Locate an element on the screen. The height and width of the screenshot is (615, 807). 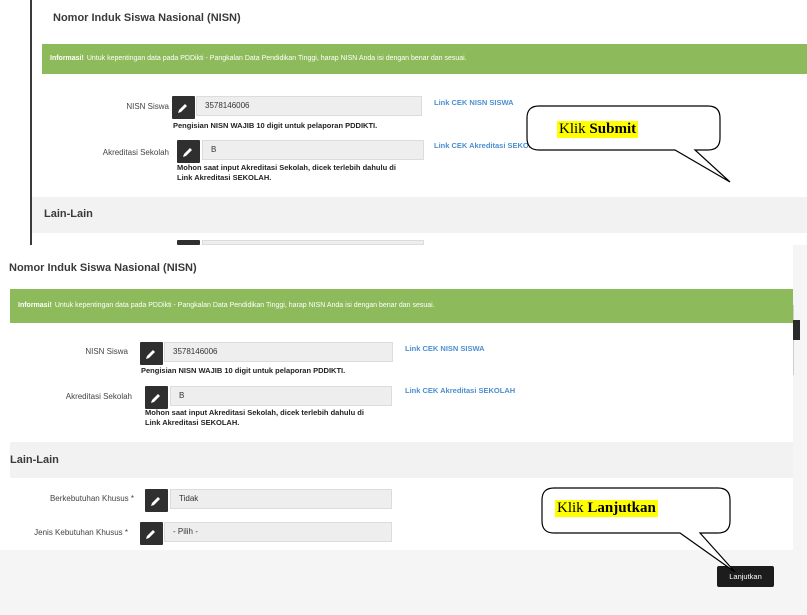
link-cek-akreditasi: Link CEK Akreditasi SEKOLAH is located at coordinates (460, 390).